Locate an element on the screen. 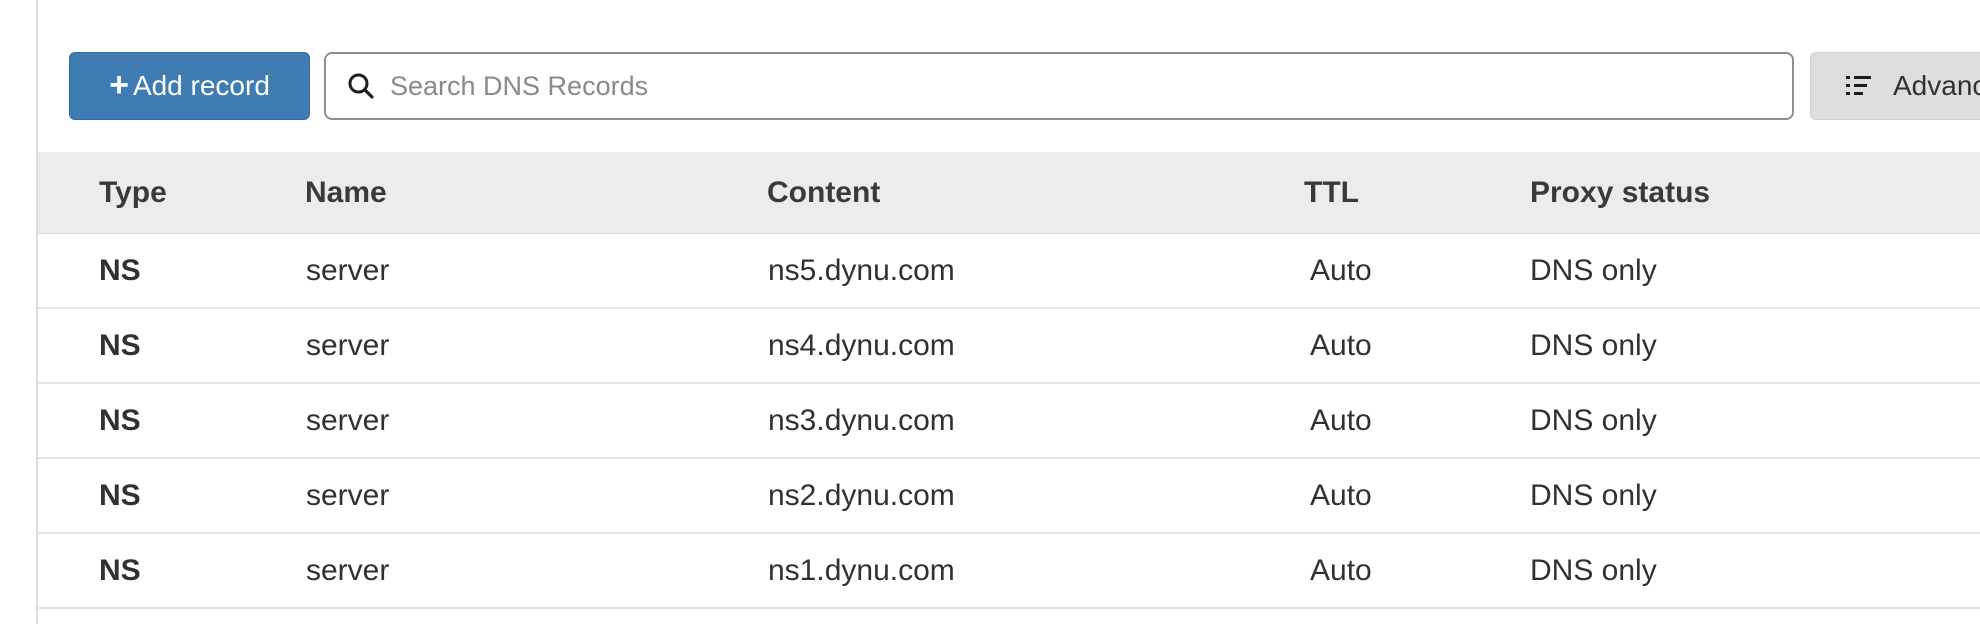  column-header-name: Name is located at coordinates (346, 192).